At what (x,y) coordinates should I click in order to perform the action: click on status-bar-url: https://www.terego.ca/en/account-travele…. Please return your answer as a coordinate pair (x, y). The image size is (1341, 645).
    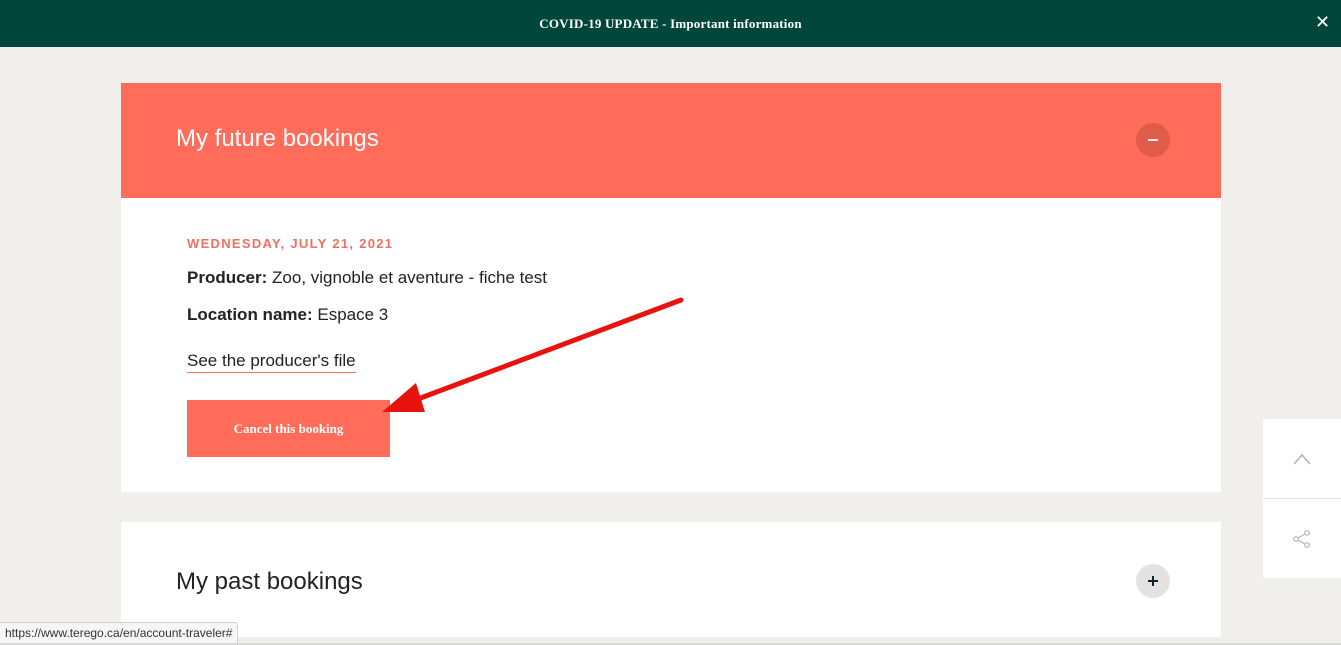
    Looking at the image, I should click on (119, 633).